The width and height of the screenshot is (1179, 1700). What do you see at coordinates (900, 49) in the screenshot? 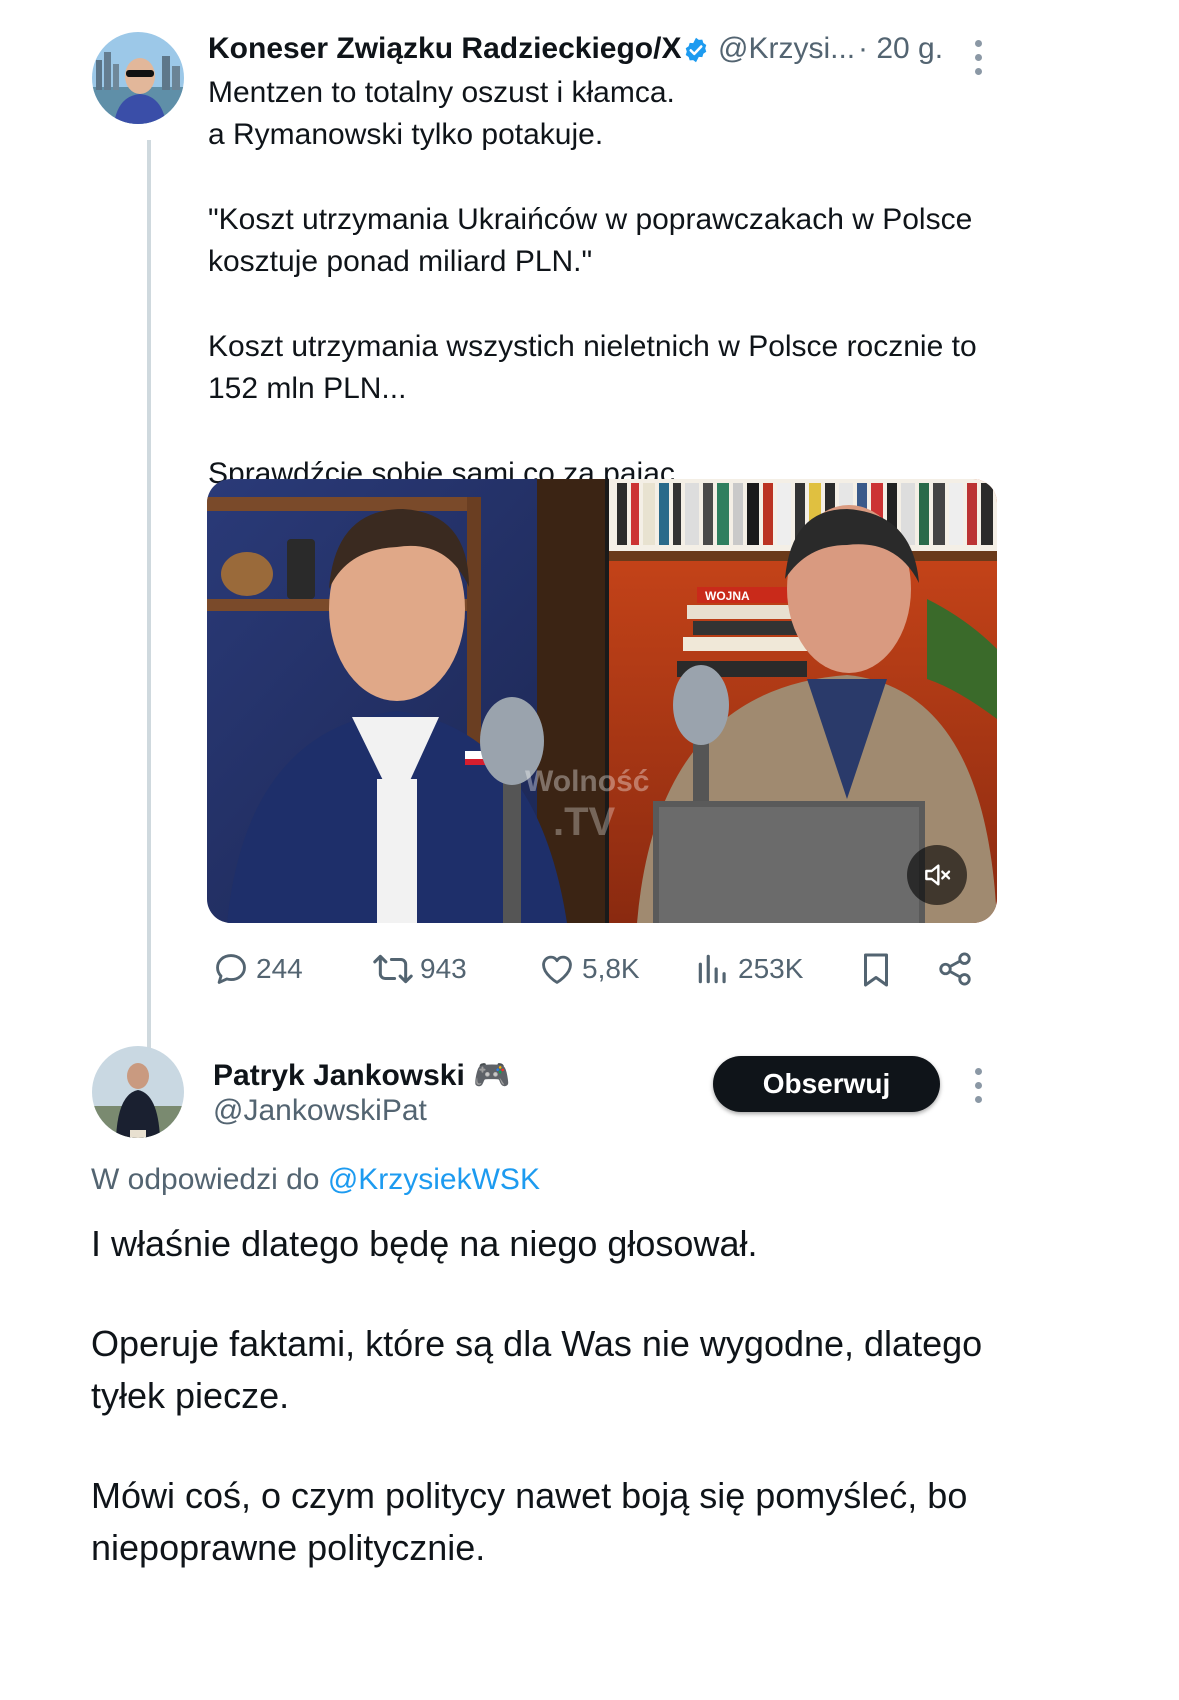
I see `tweet-timestamp: · 20 g.` at bounding box center [900, 49].